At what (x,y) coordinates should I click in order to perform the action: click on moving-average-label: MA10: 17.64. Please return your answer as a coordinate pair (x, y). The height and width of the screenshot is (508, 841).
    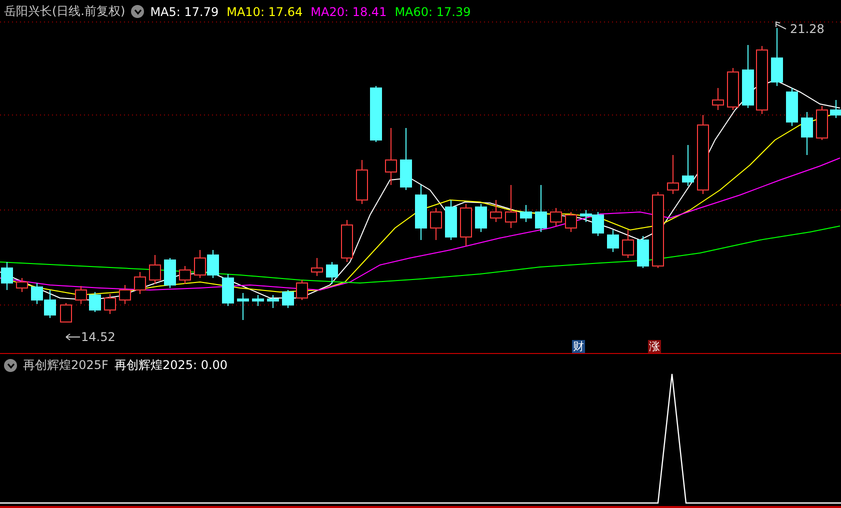
    Looking at the image, I should click on (264, 11).